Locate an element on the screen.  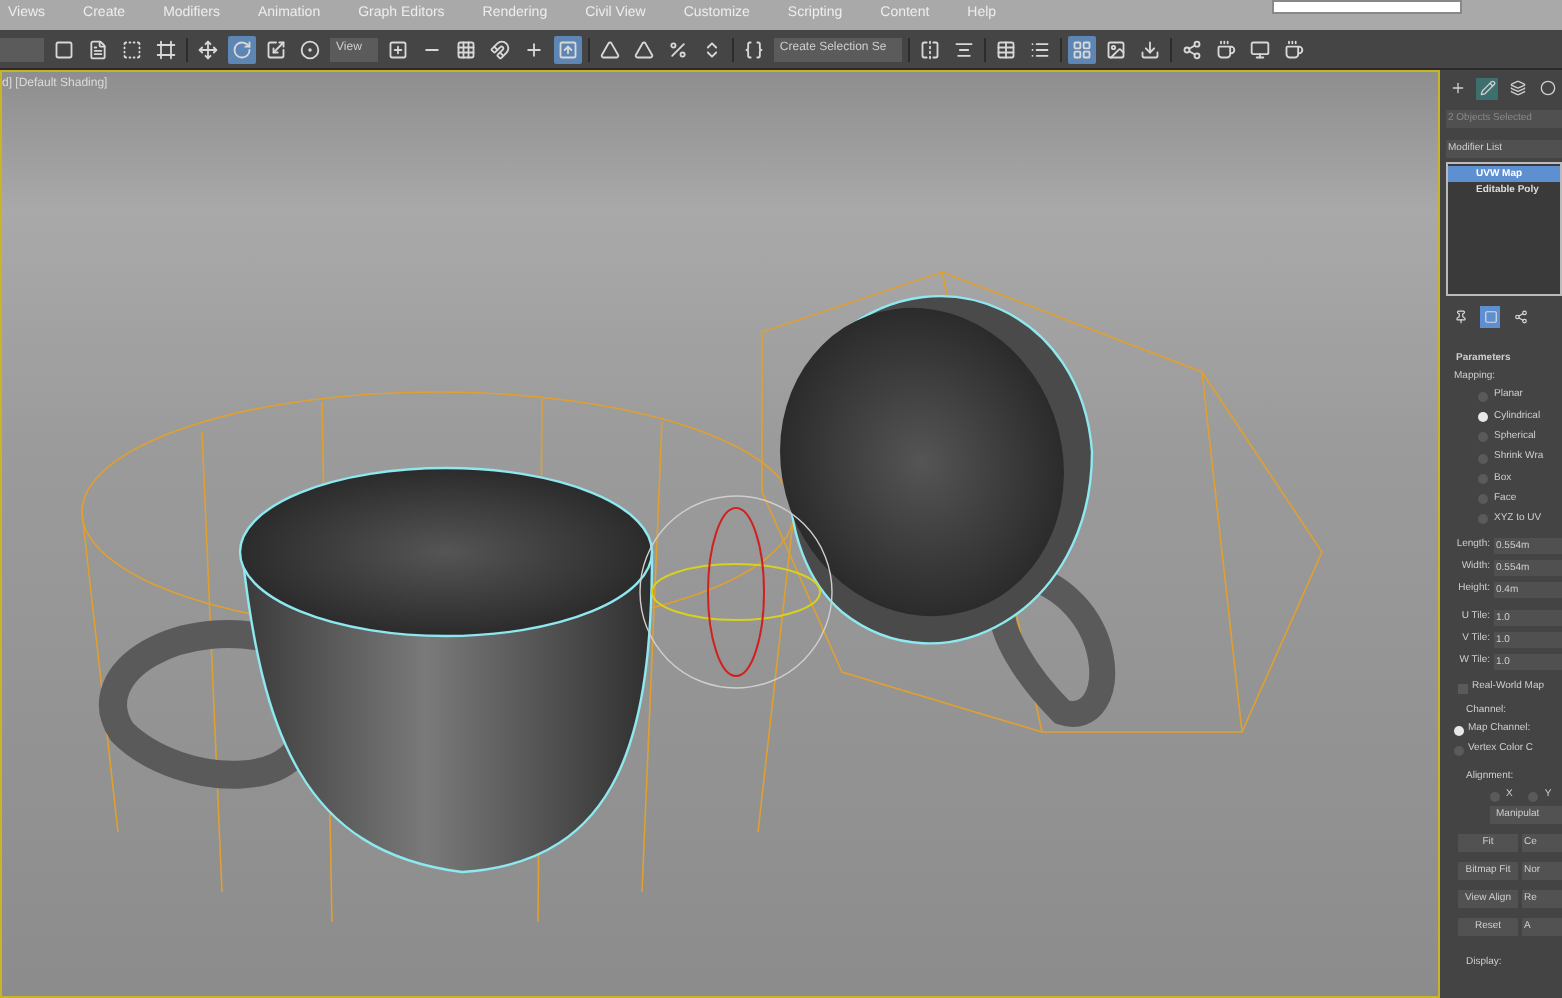
magnet-icon is located at coordinates (499, 49).